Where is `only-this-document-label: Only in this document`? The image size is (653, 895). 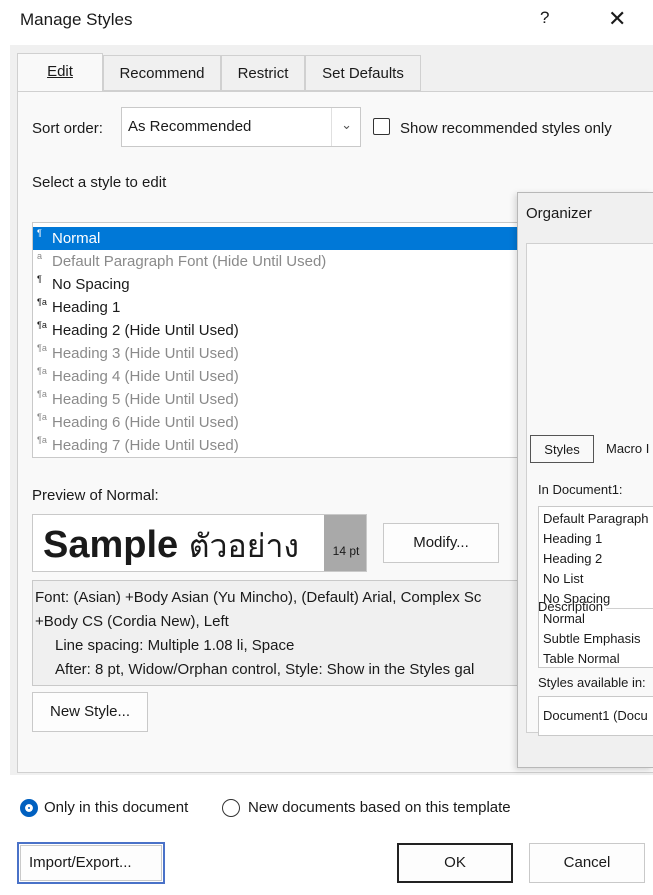
only-this-document-label: Only in this document is located at coordinates (116, 807).